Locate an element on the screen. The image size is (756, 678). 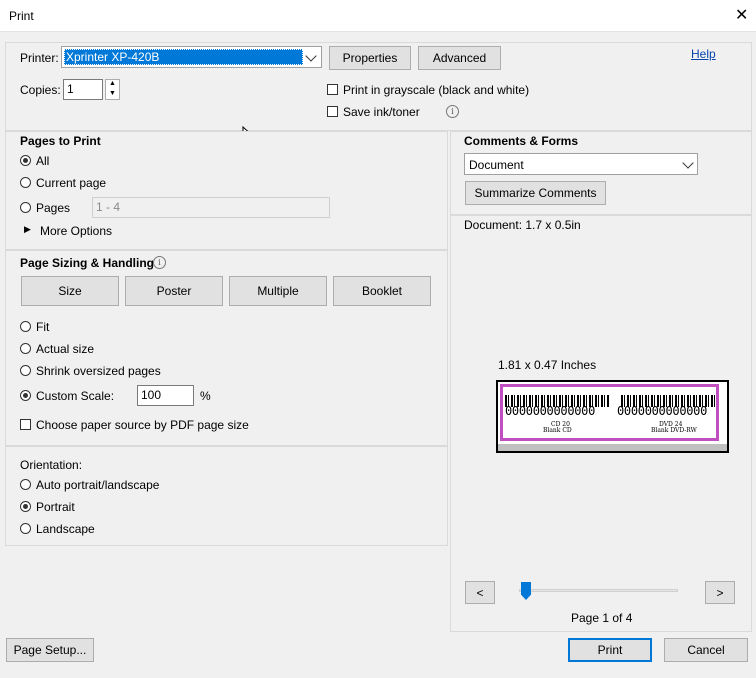
pages-range-label: Pages is located at coordinates (53, 208).